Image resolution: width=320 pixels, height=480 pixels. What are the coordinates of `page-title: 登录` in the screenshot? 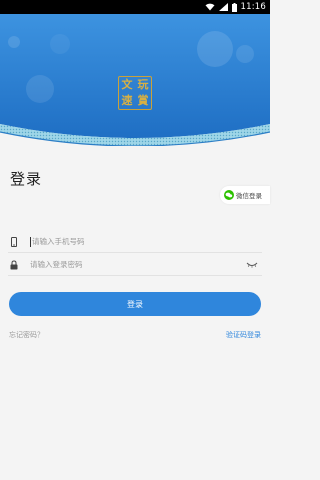 It's located at (26, 179).